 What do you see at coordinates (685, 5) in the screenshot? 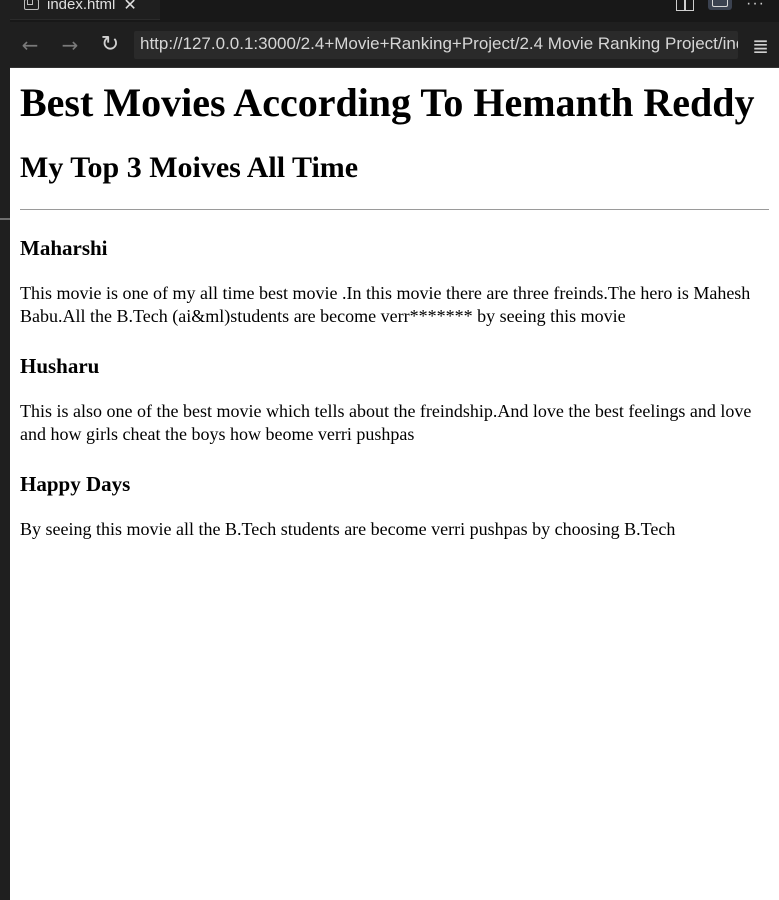
I see `split-editor-icon` at bounding box center [685, 5].